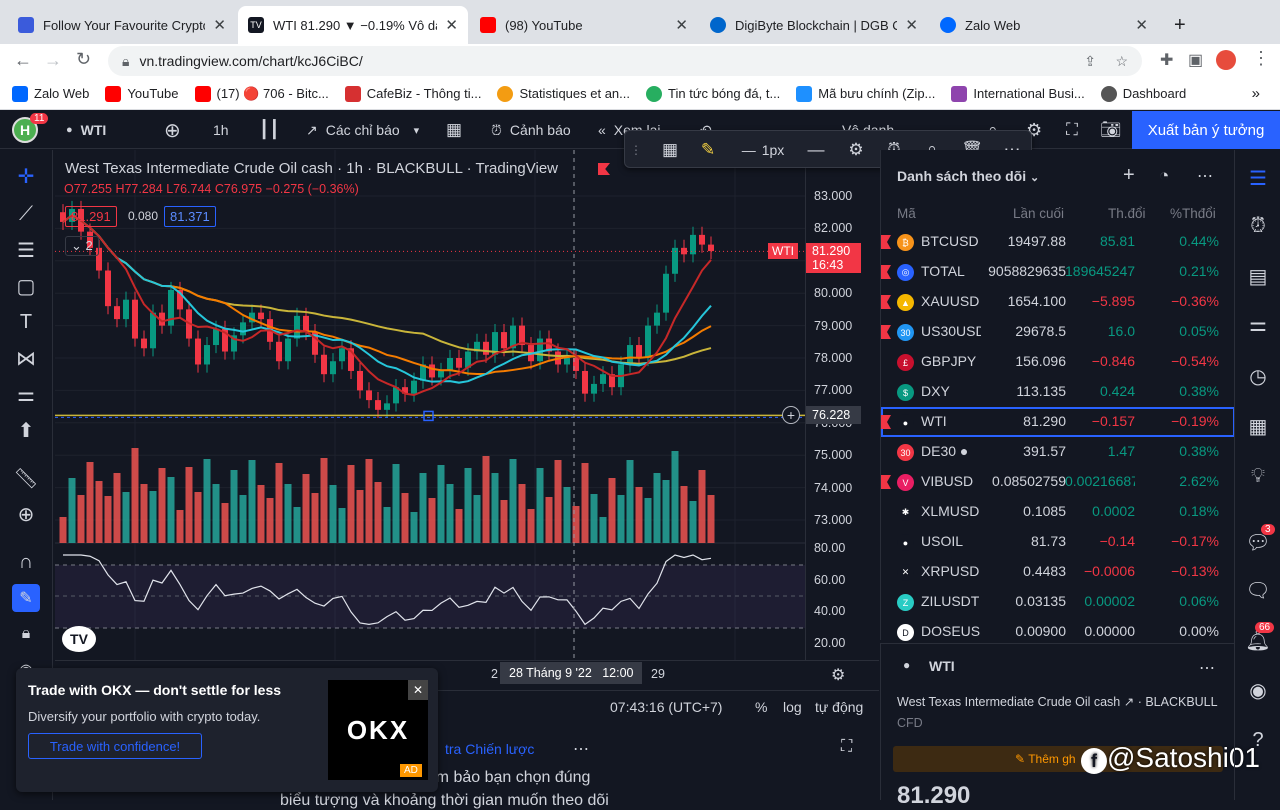  I want to click on stay-in-drawing-icon: ✎, so click(26, 598).